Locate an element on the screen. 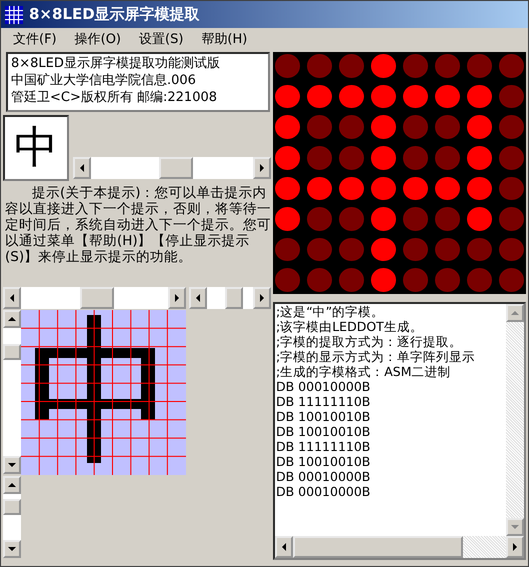  output-line: ;字模的显示方式为：单字阵列显示 is located at coordinates (376, 356).